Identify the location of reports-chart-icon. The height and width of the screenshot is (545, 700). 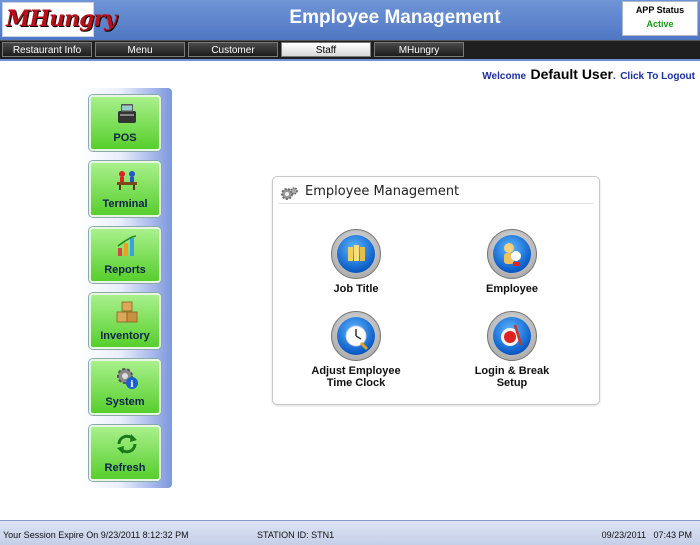
(127, 245).